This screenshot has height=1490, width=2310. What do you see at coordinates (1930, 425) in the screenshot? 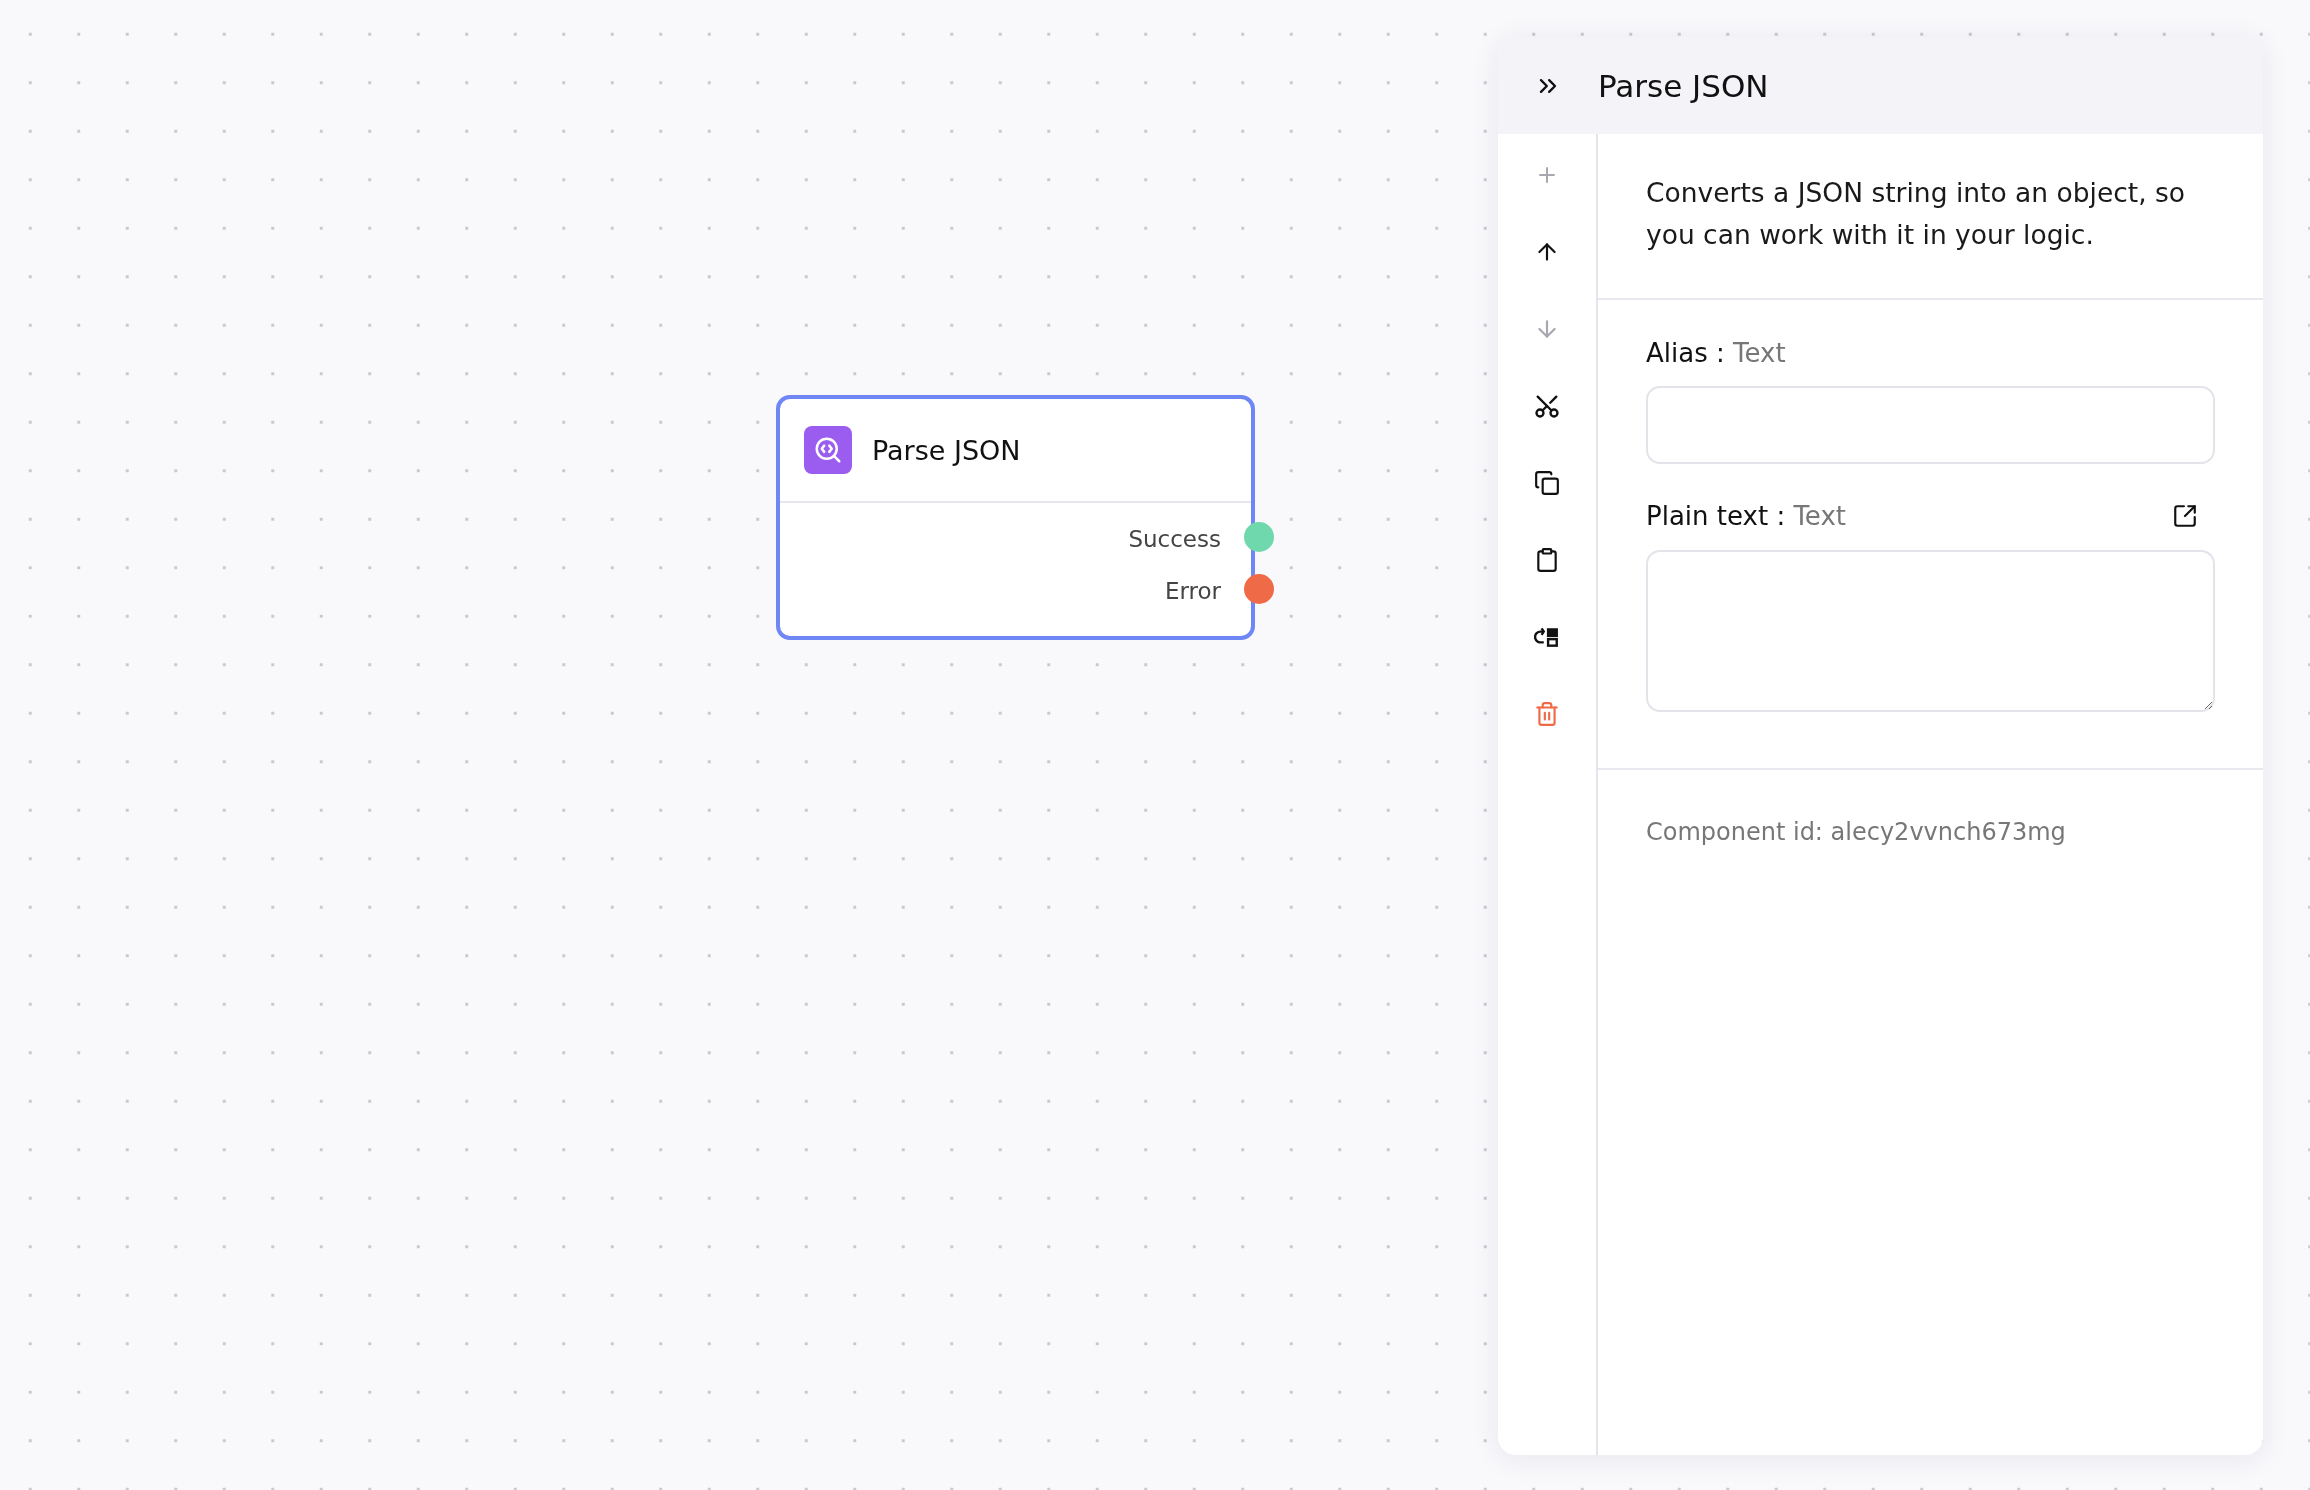
I see `input-field` at bounding box center [1930, 425].